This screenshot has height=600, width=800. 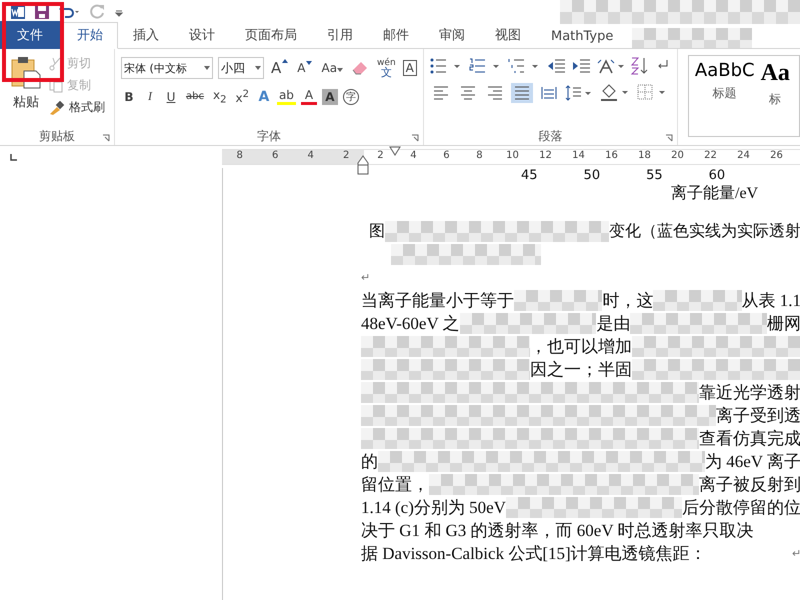 I want to click on axis-tick-label: 60, so click(x=717, y=175).